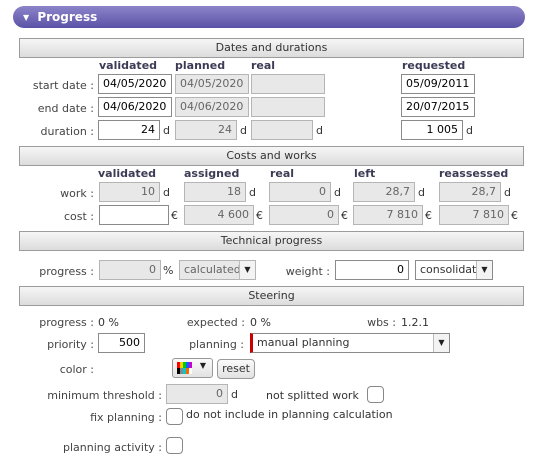 The image size is (548, 473). Describe the element at coordinates (134, 215) in the screenshot. I see `cost-validated-input` at that location.